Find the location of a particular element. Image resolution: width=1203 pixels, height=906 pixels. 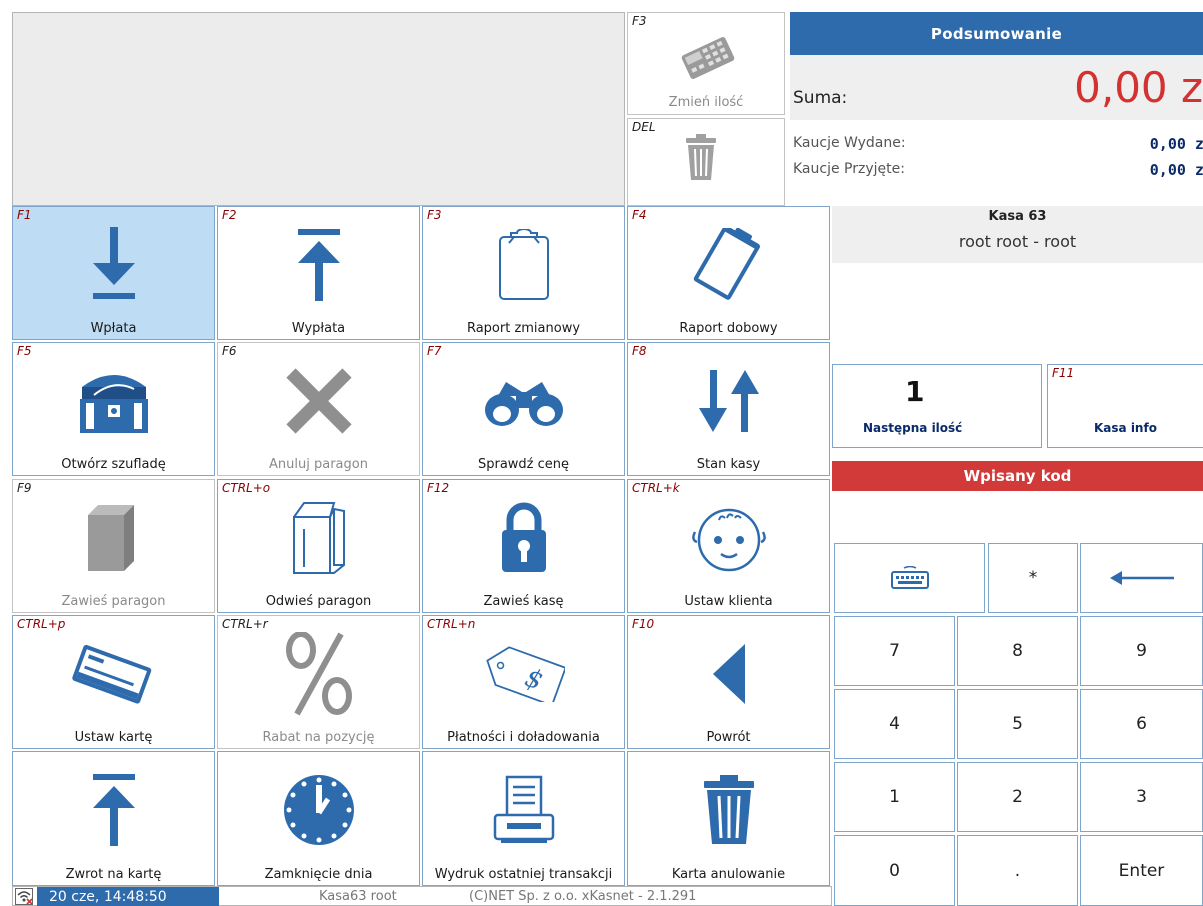

tile-stan-kasy: F8 Stan kasy is located at coordinates (728, 409).